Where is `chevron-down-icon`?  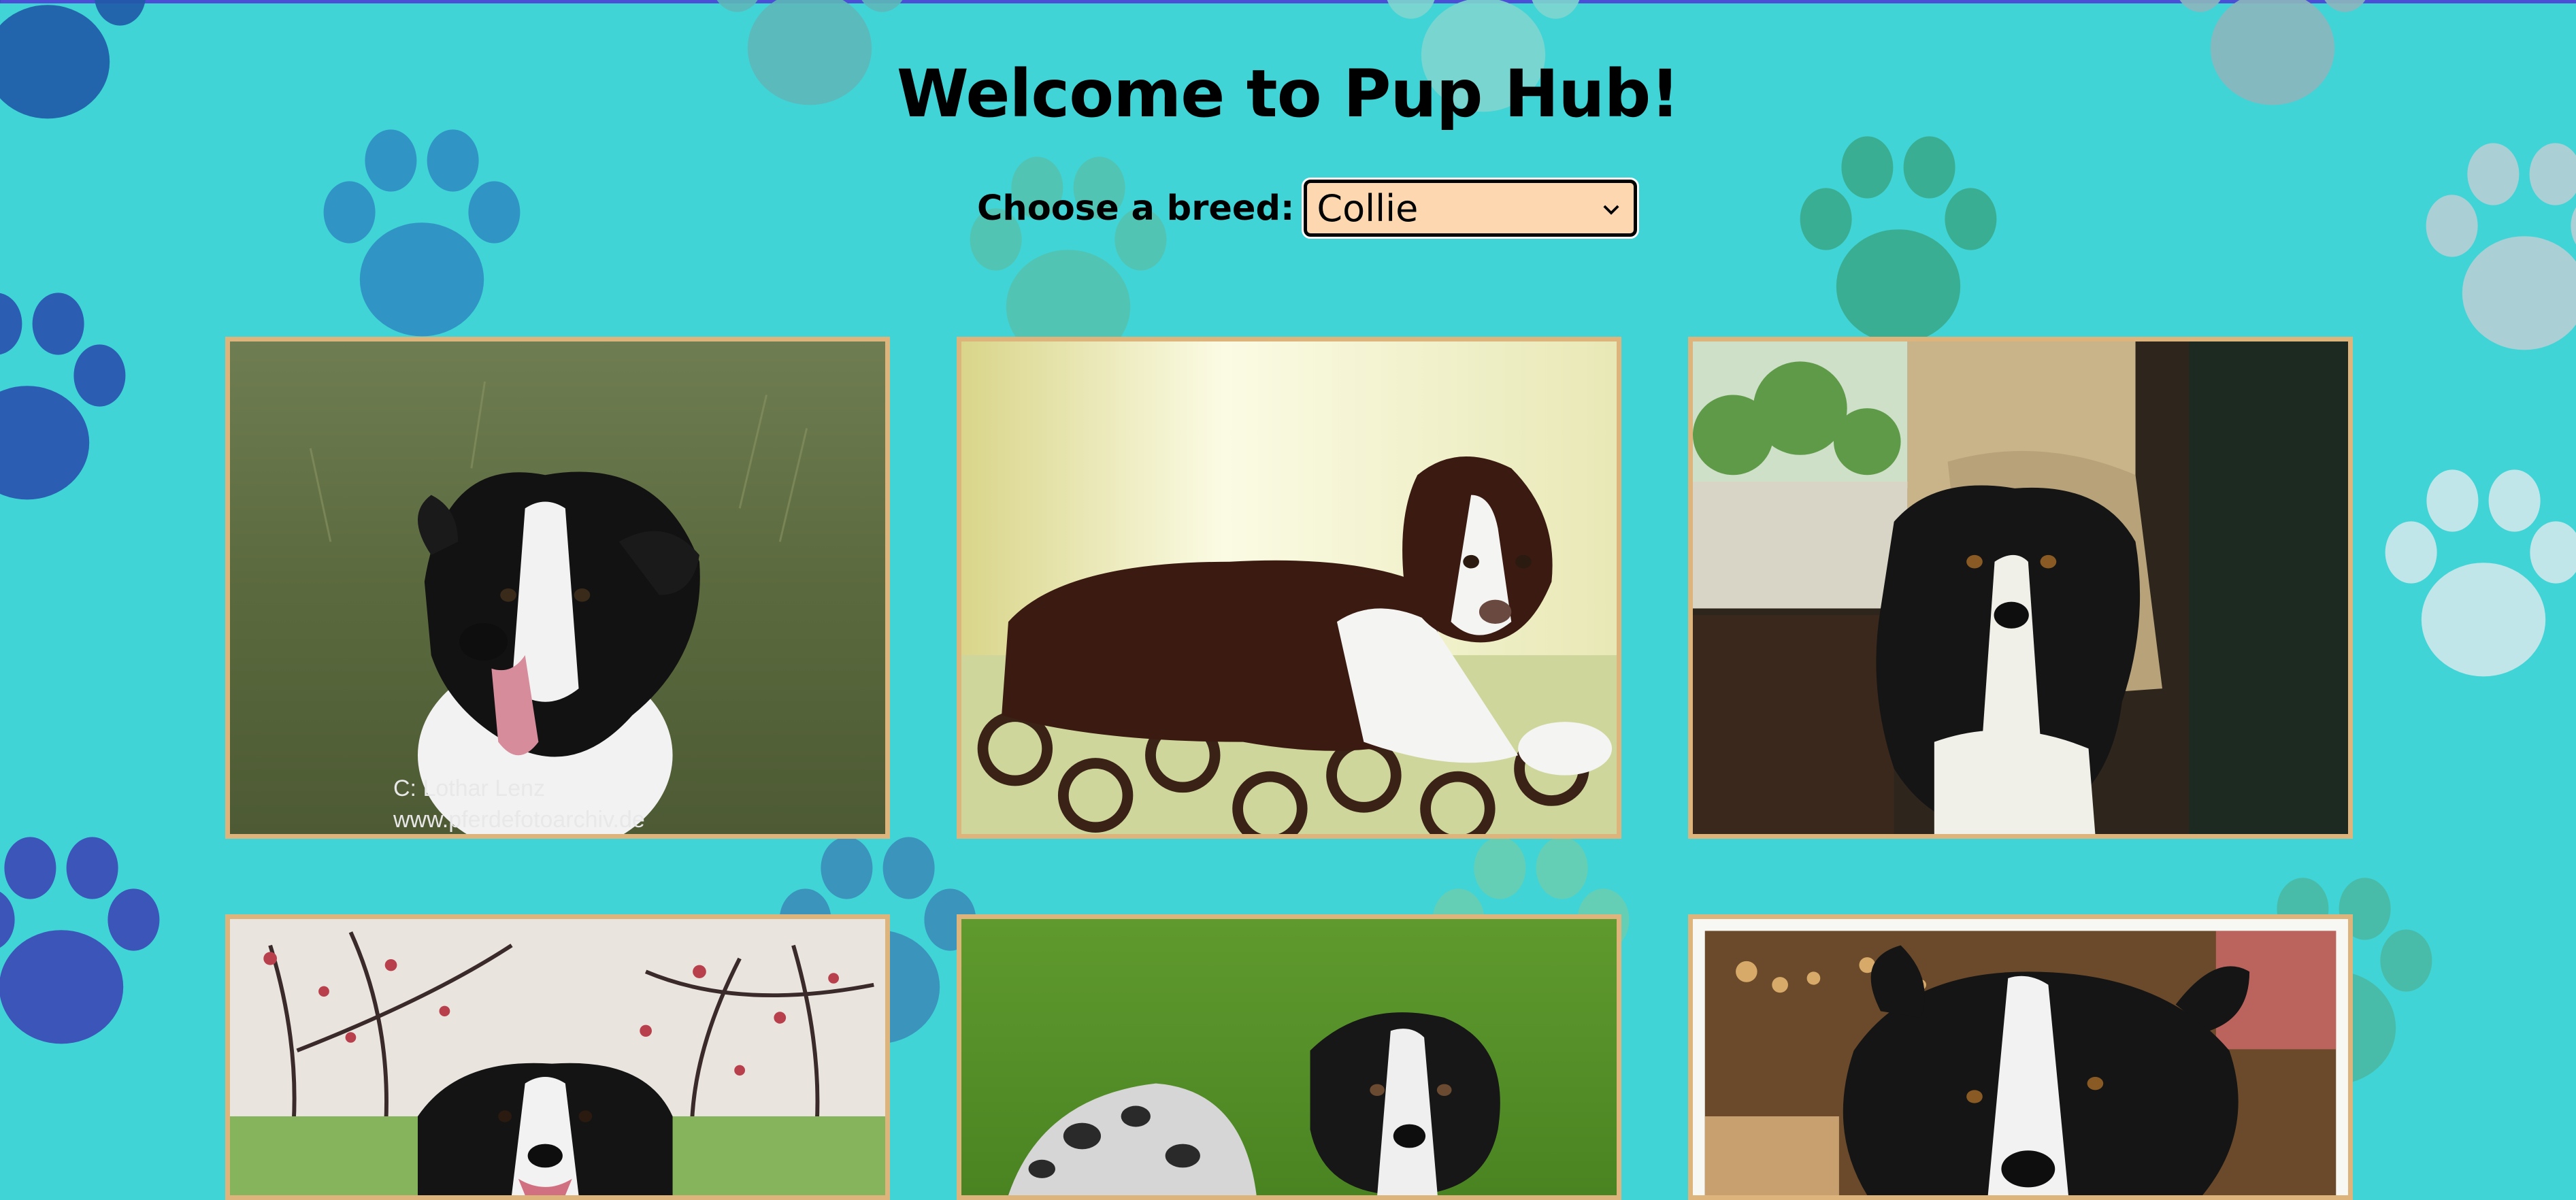
chevron-down-icon is located at coordinates (1611, 210).